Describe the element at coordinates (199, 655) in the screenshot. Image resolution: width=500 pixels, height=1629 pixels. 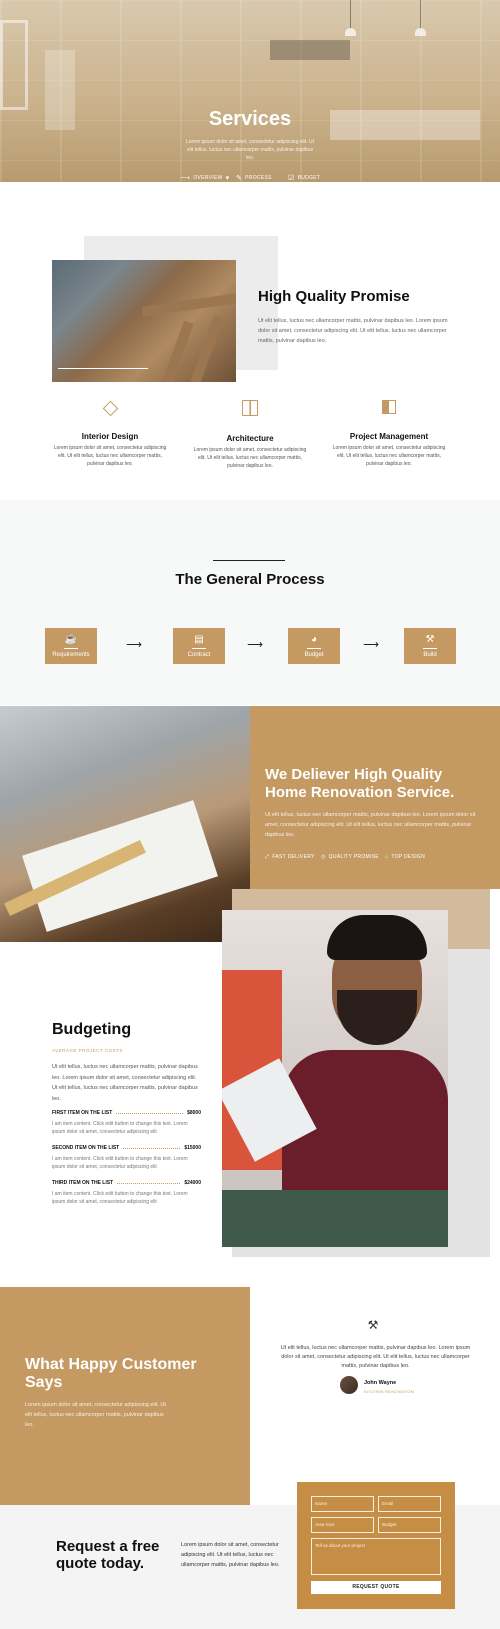
I see `step-label: Contract` at that location.